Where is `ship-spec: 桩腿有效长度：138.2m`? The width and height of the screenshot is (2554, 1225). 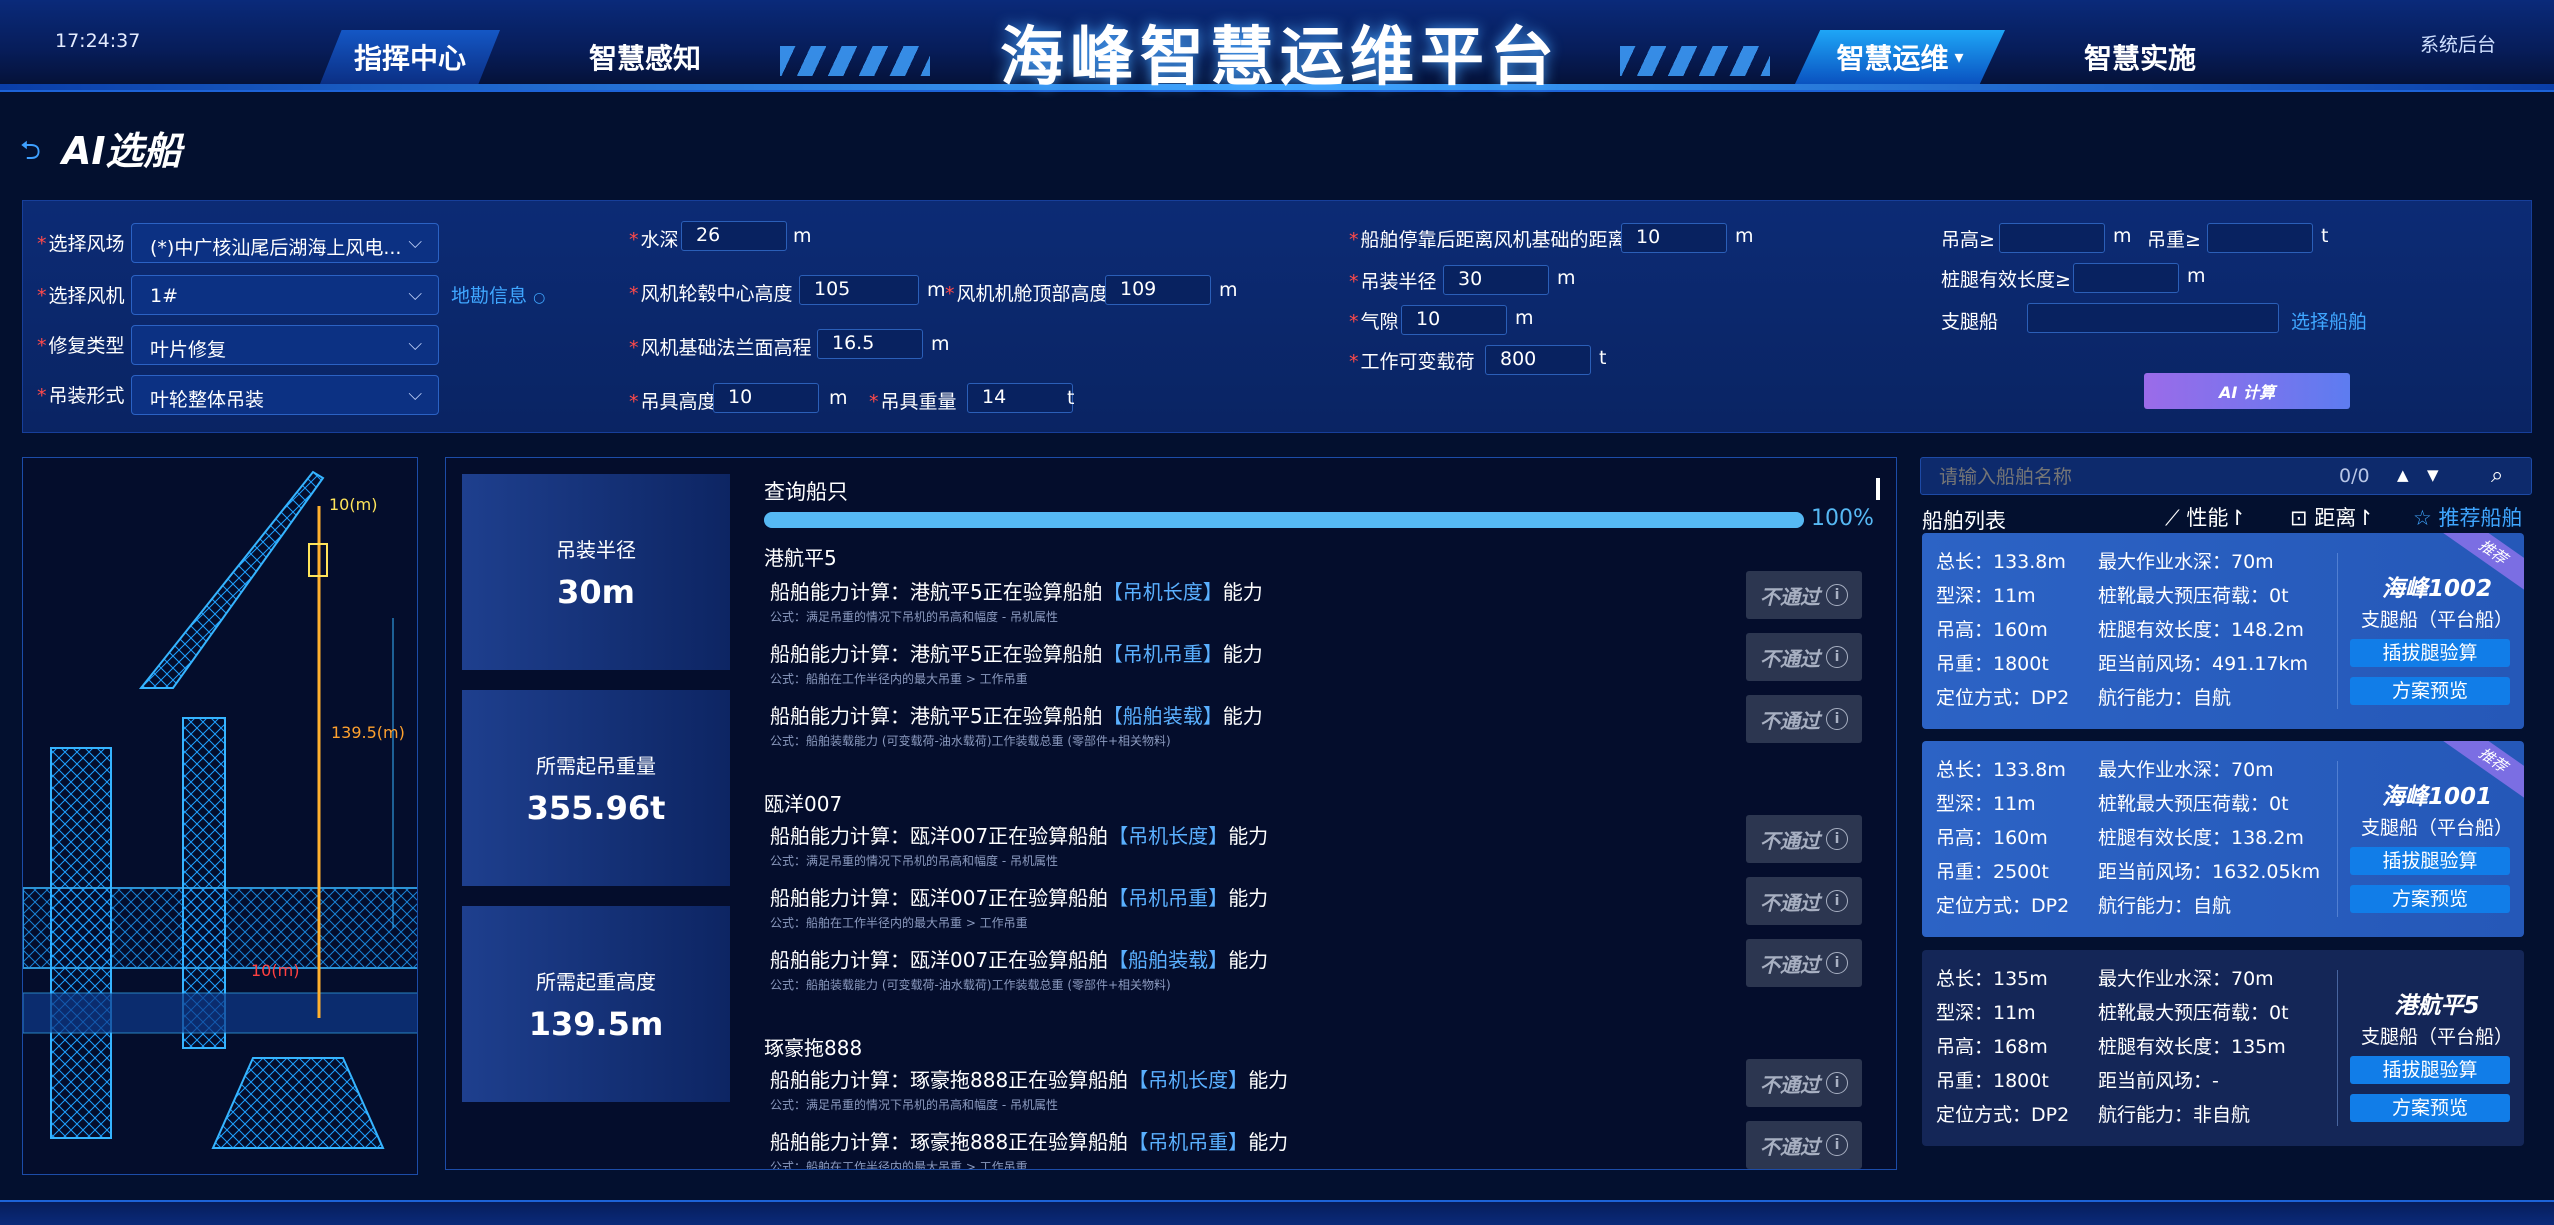
ship-spec: 桩腿有效长度：138.2m is located at coordinates (2201, 838).